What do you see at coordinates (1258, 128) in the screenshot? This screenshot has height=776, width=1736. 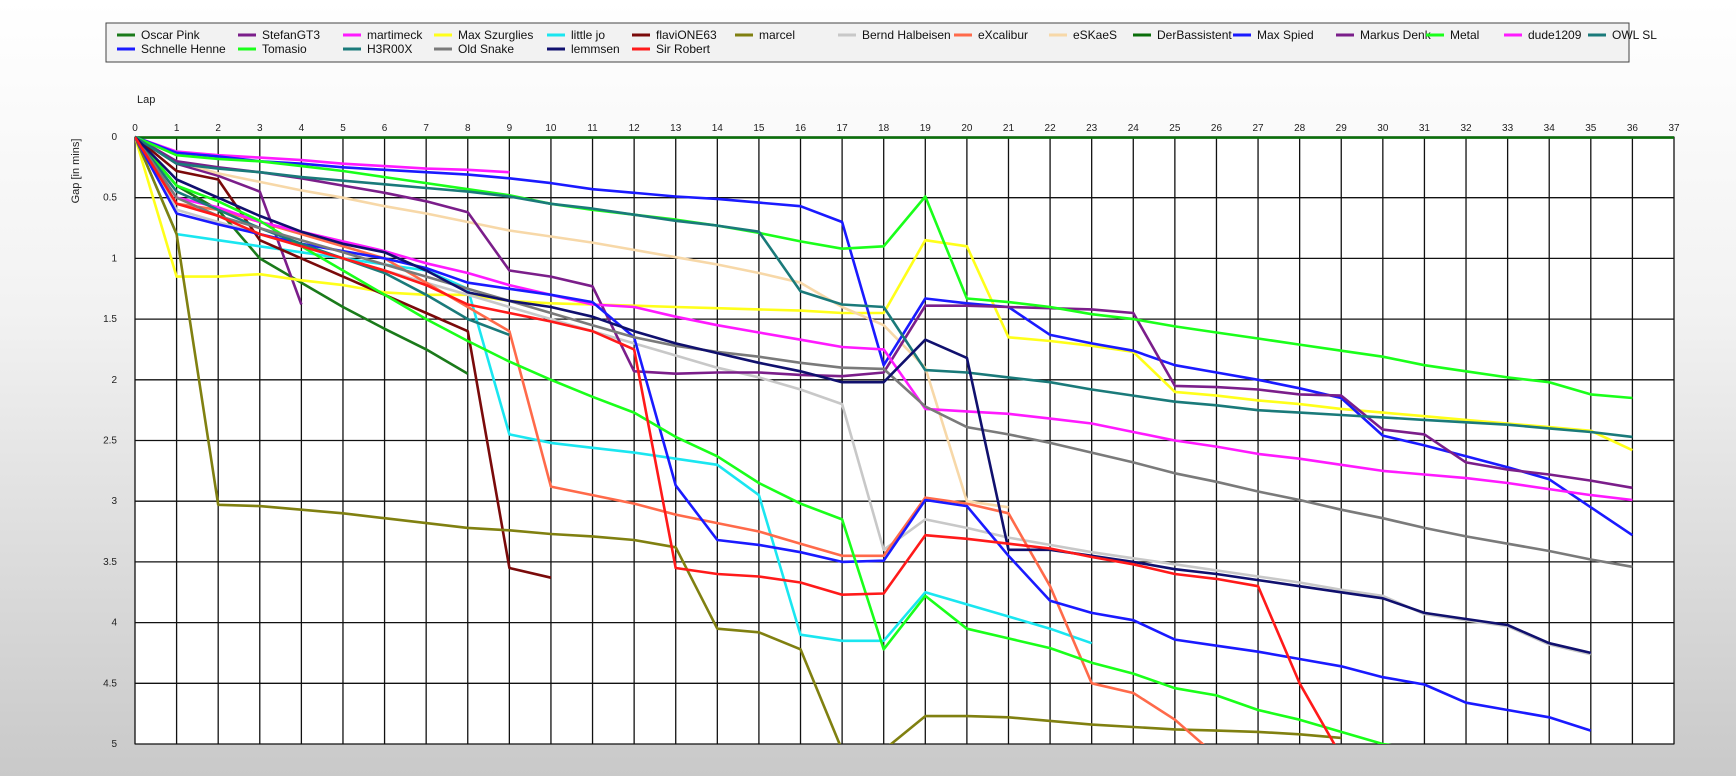 I see `x-tick-label-27: 27` at bounding box center [1258, 128].